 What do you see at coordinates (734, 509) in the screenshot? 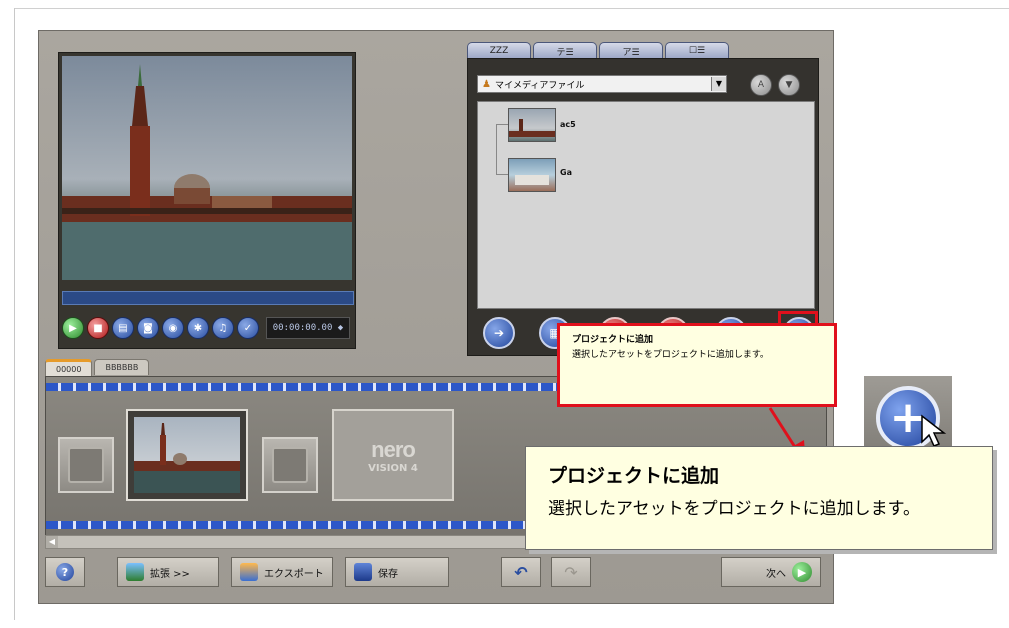
I see `tooltip-large-body: 選択したアセットをプロジェクトに追加します。` at bounding box center [734, 509].